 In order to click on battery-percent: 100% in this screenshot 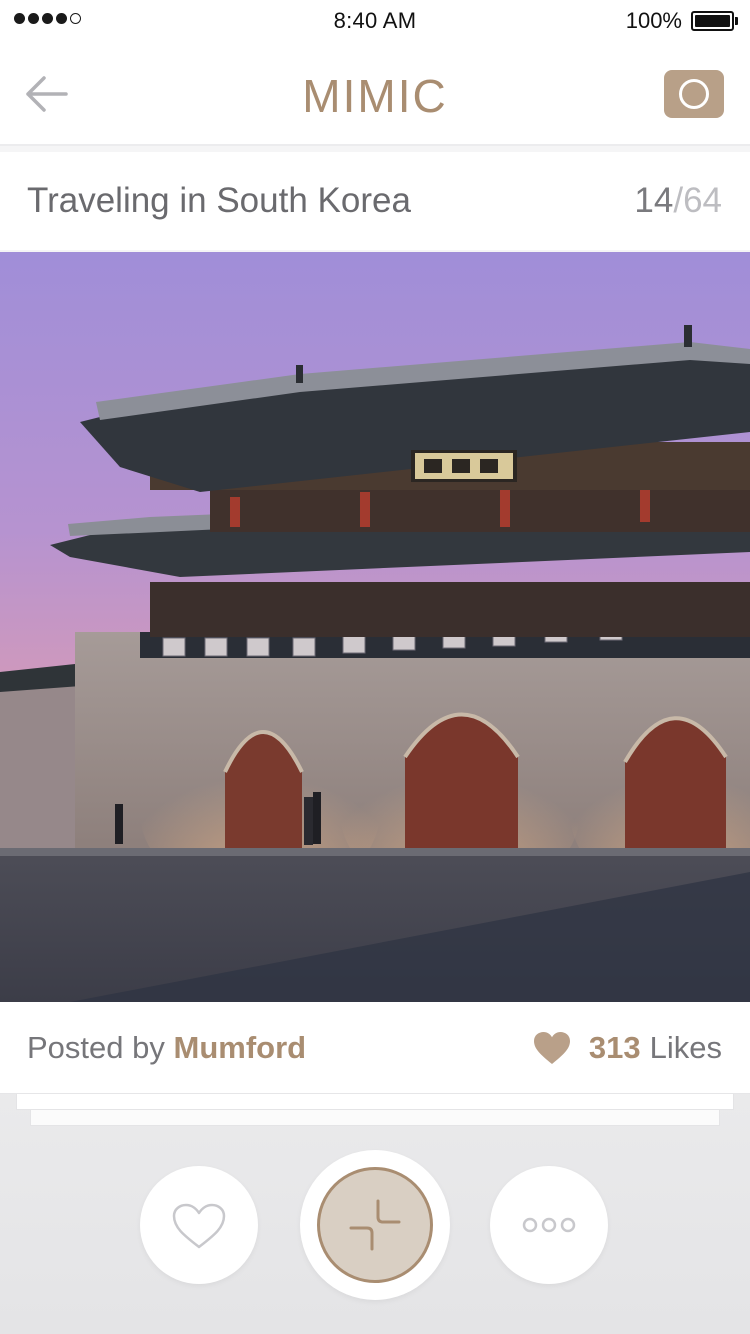, I will do `click(653, 20)`.